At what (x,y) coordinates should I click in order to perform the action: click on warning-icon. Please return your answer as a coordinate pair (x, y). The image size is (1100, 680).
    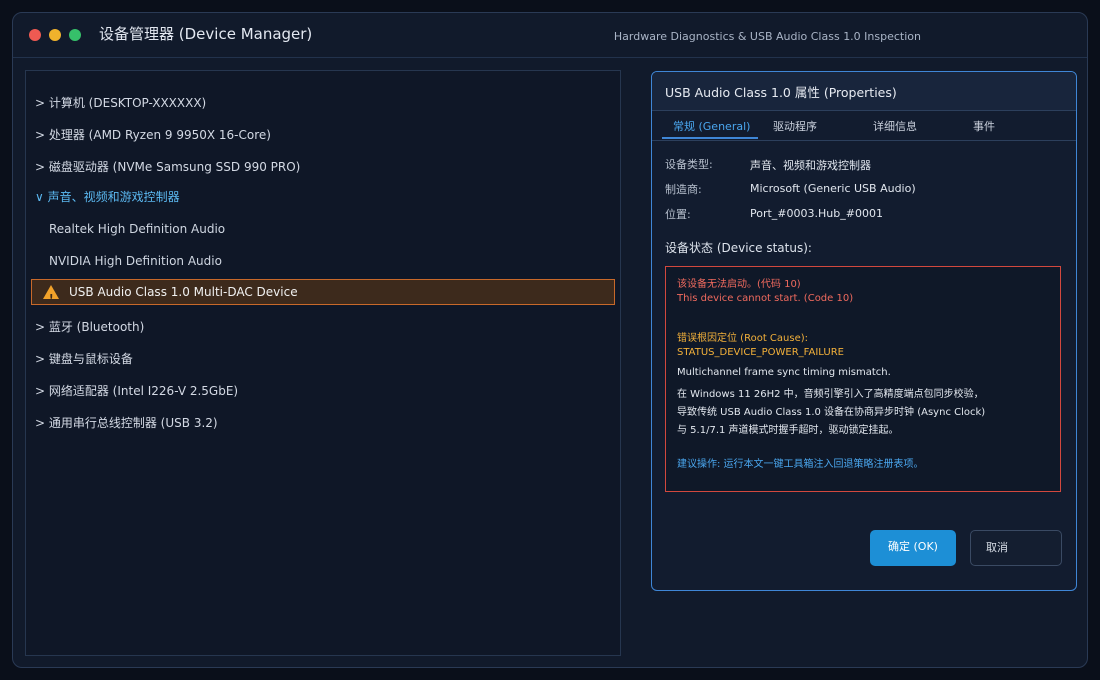
    Looking at the image, I should click on (51, 298).